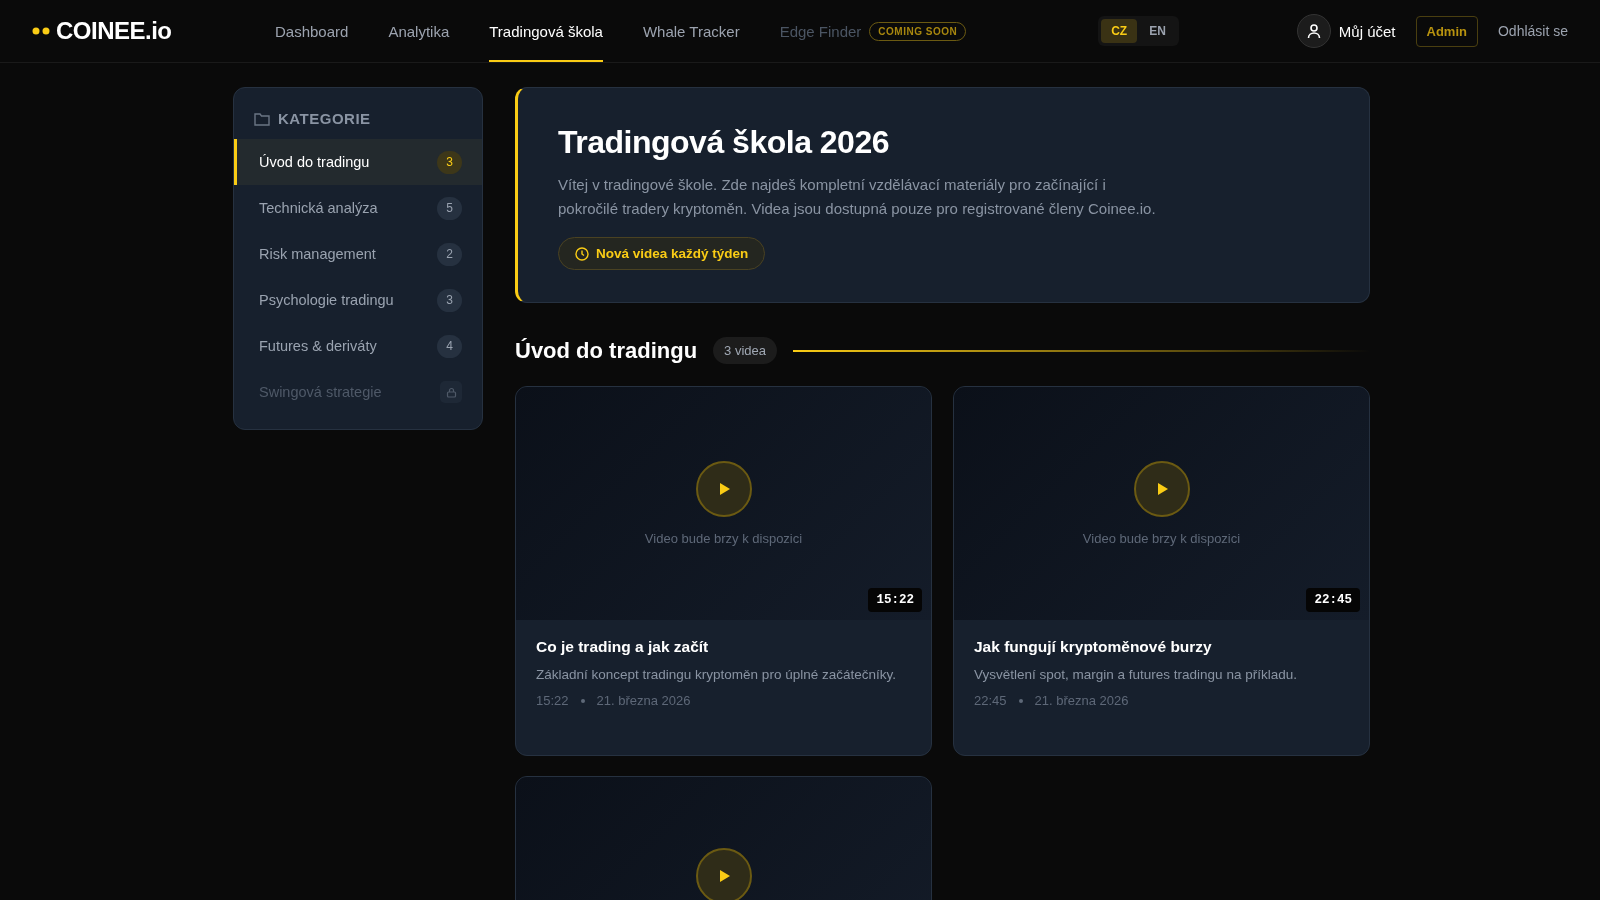 The width and height of the screenshot is (1600, 900). What do you see at coordinates (419, 31) in the screenshot?
I see `nav-link: Analytika` at bounding box center [419, 31].